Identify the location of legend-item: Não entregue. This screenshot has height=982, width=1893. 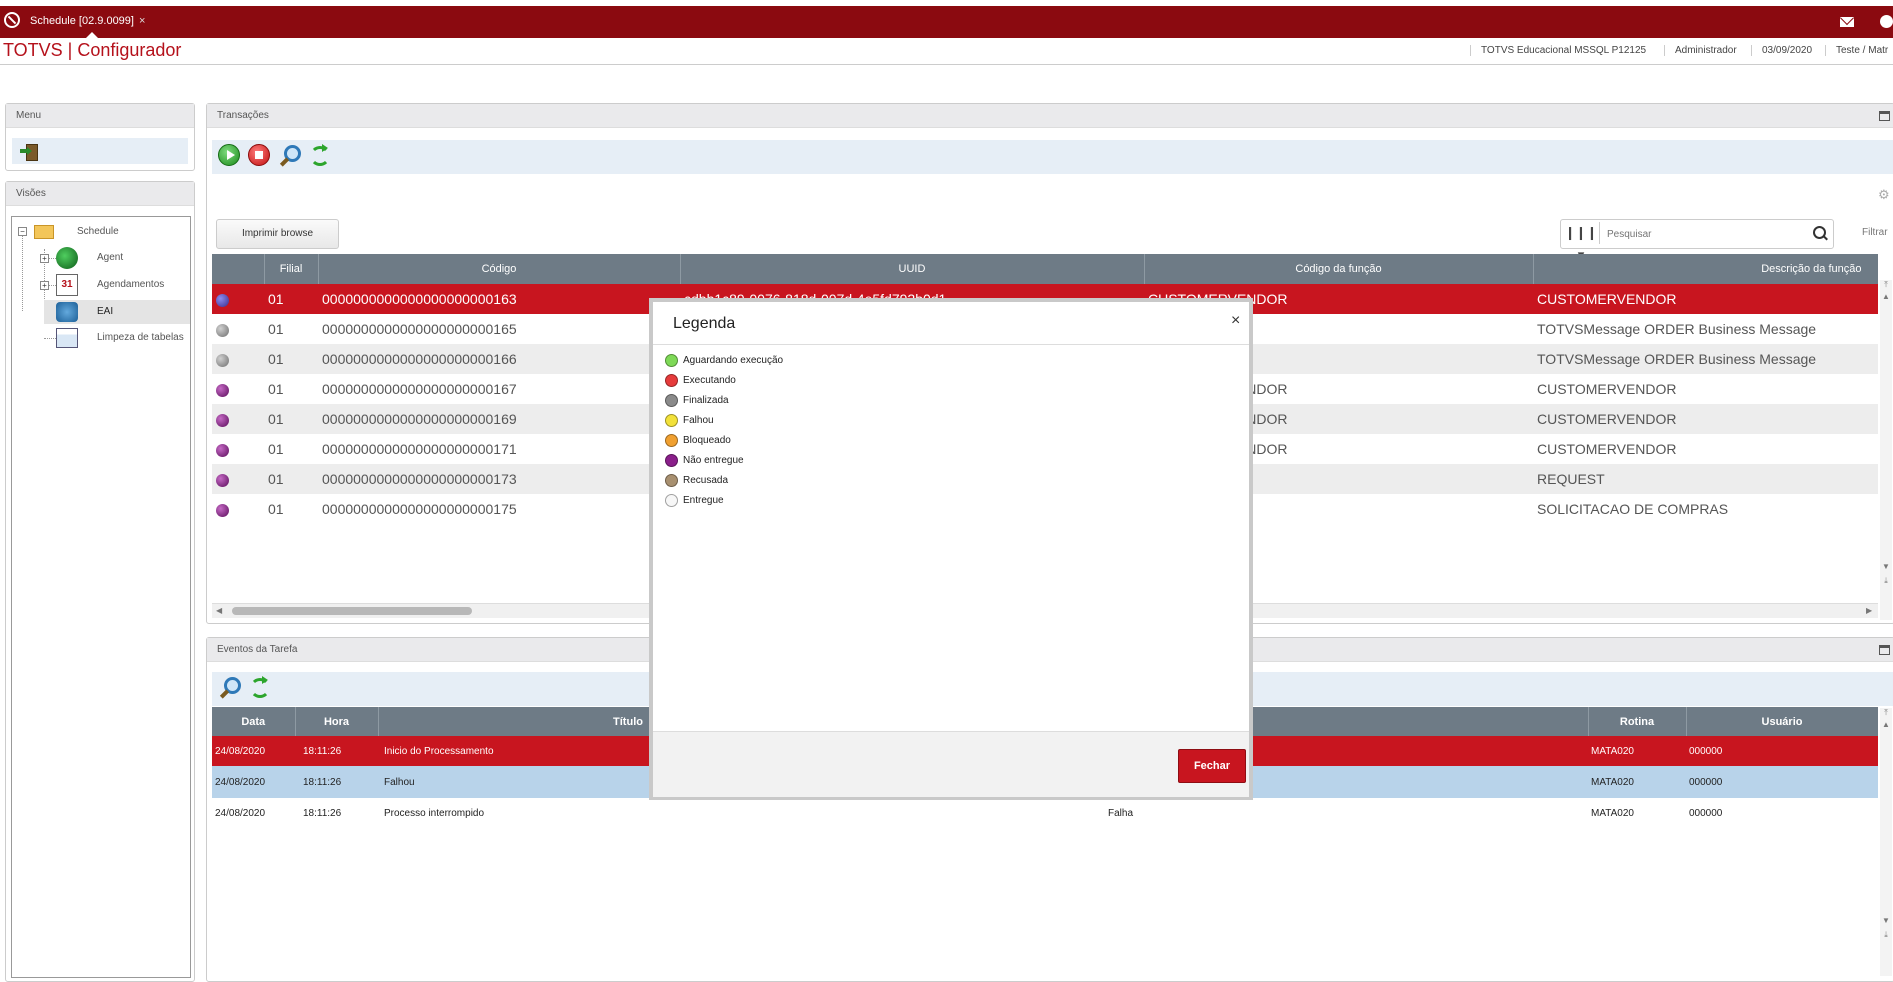
(704, 460).